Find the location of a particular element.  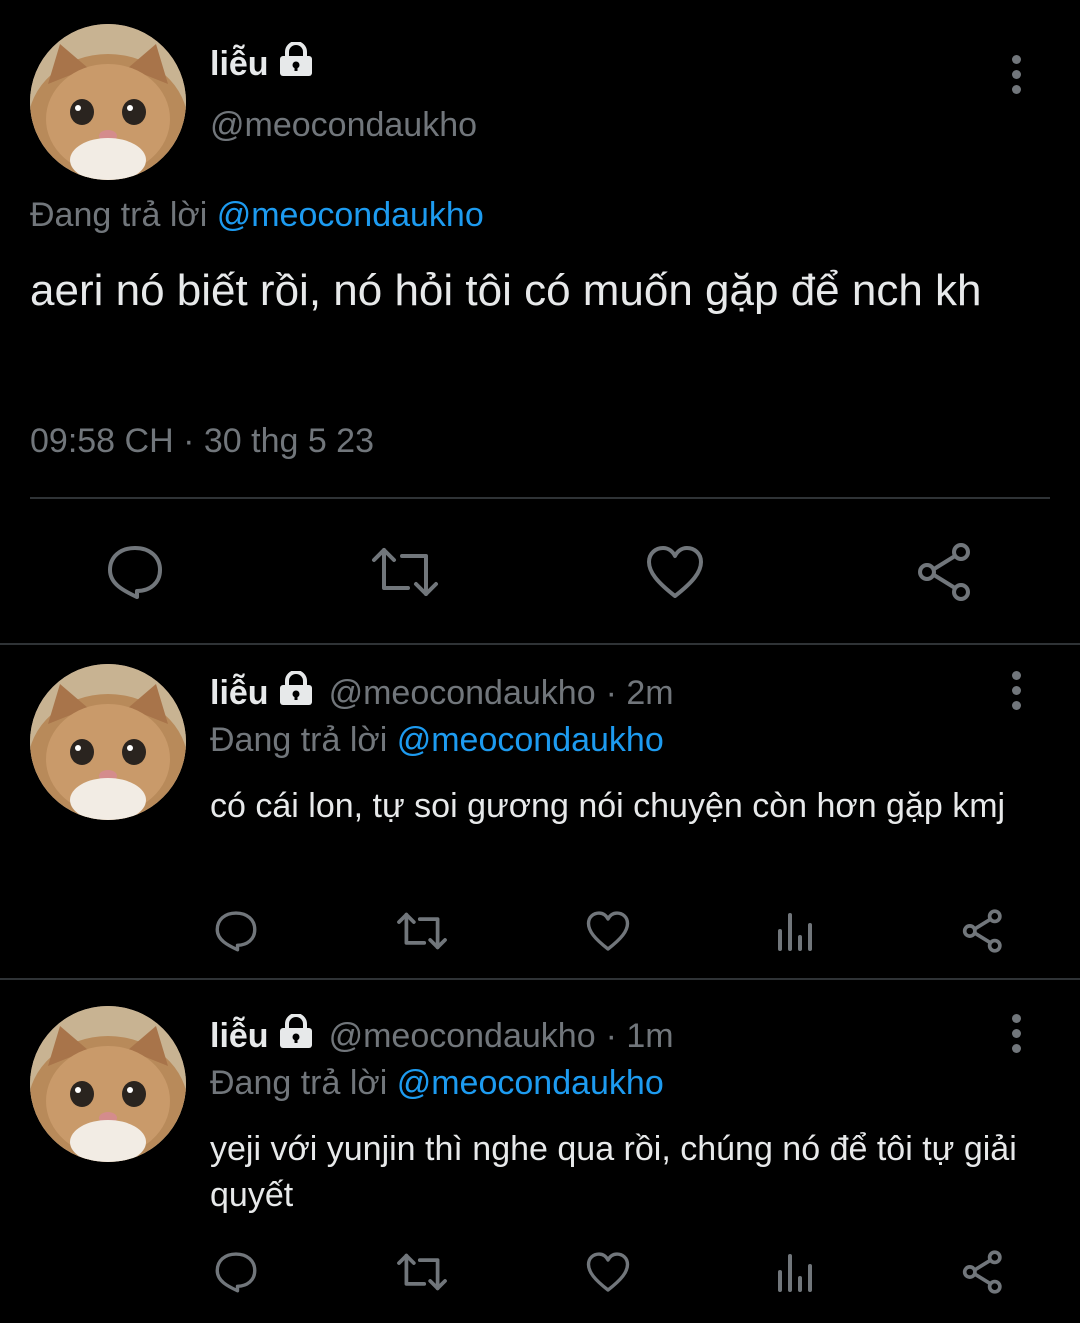

post-time: · 2m is located at coordinates (640, 693).